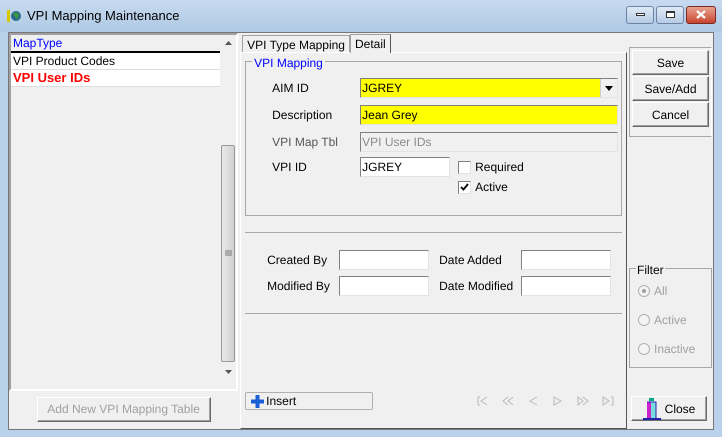 Image resolution: width=722 pixels, height=437 pixels. I want to click on scroll-up-icon, so click(228, 43).